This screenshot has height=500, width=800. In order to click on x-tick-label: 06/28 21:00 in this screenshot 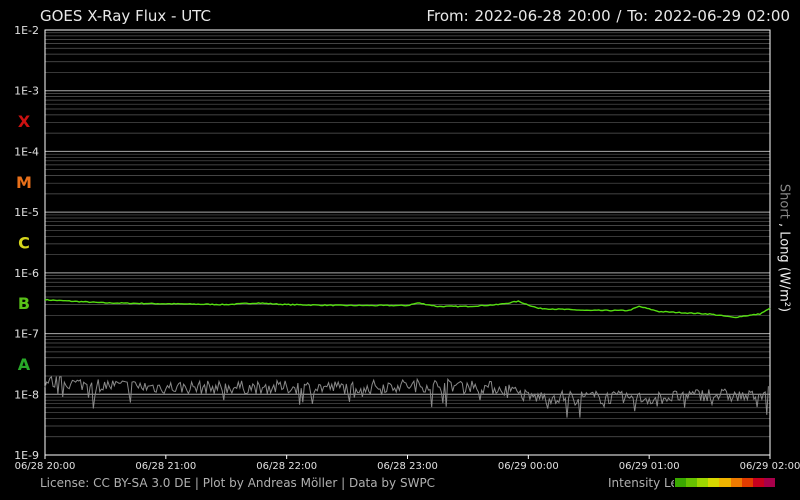, I will do `click(165, 466)`.